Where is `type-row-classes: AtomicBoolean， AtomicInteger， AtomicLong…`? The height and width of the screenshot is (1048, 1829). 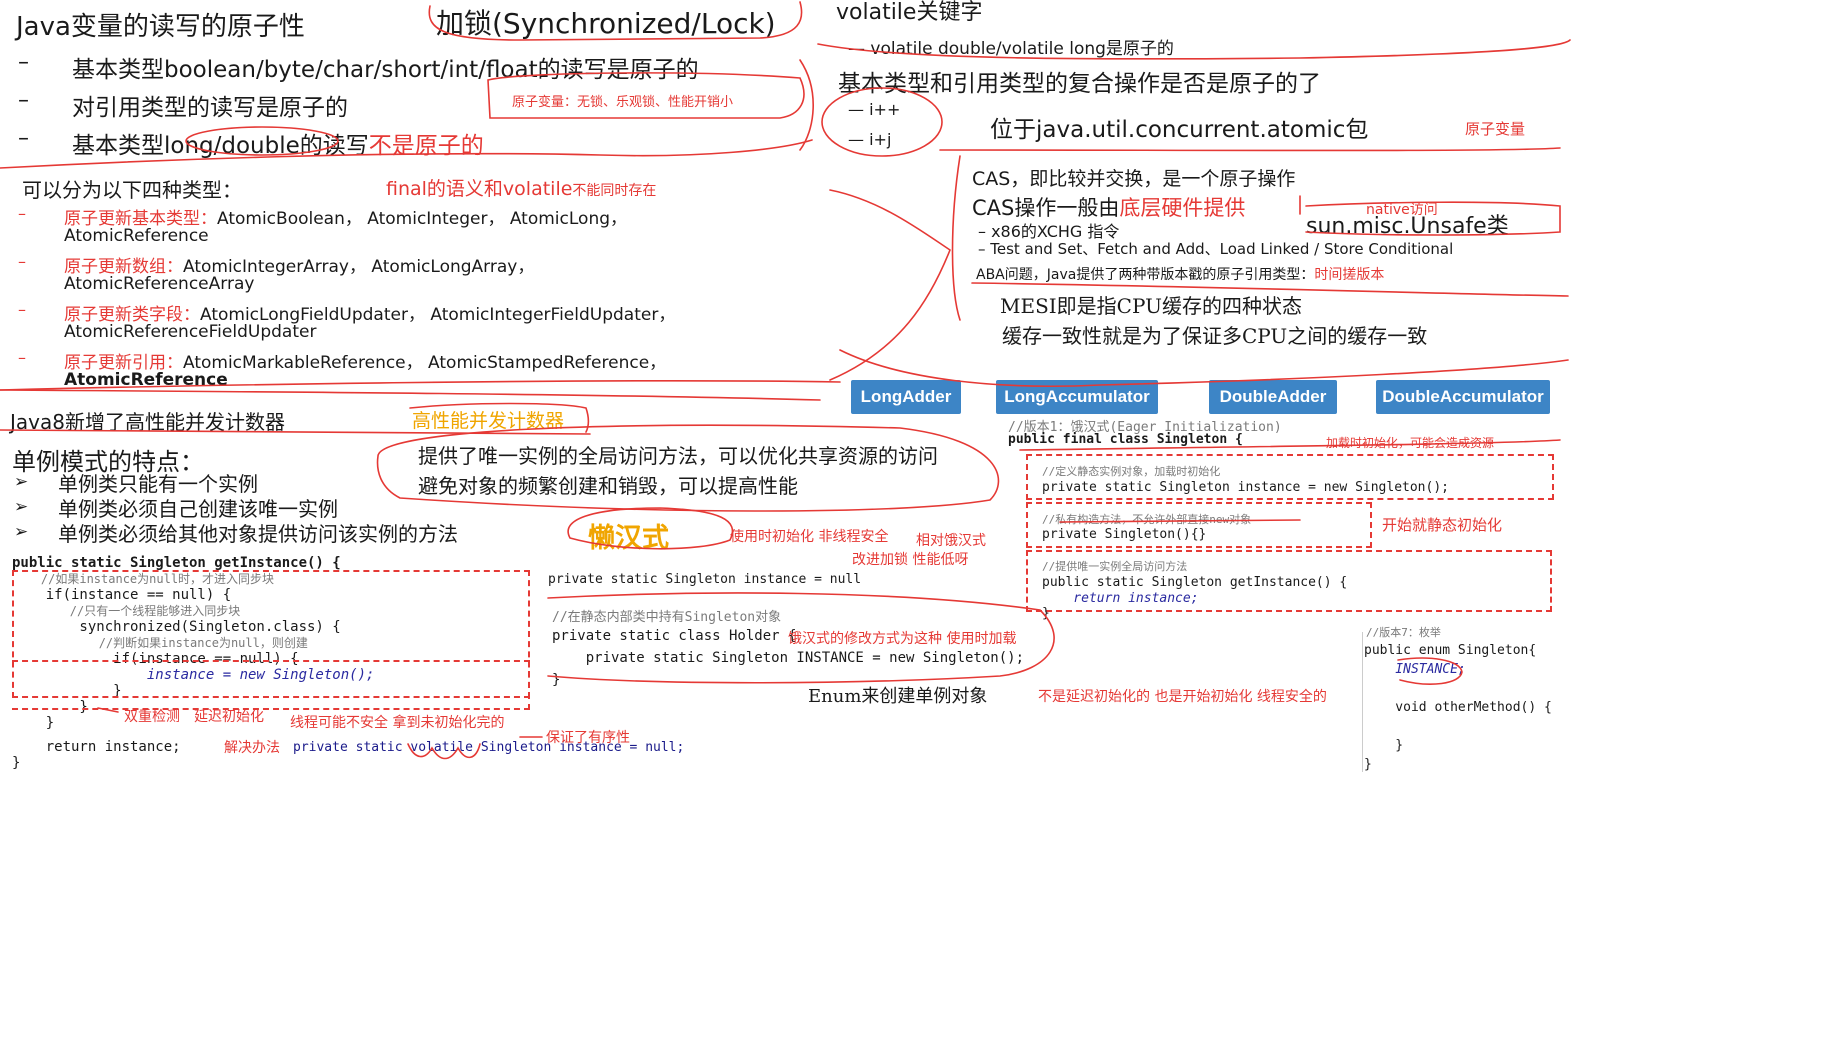 type-row-classes: AtomicBoolean， AtomicInteger， AtomicLong… is located at coordinates (422, 219).